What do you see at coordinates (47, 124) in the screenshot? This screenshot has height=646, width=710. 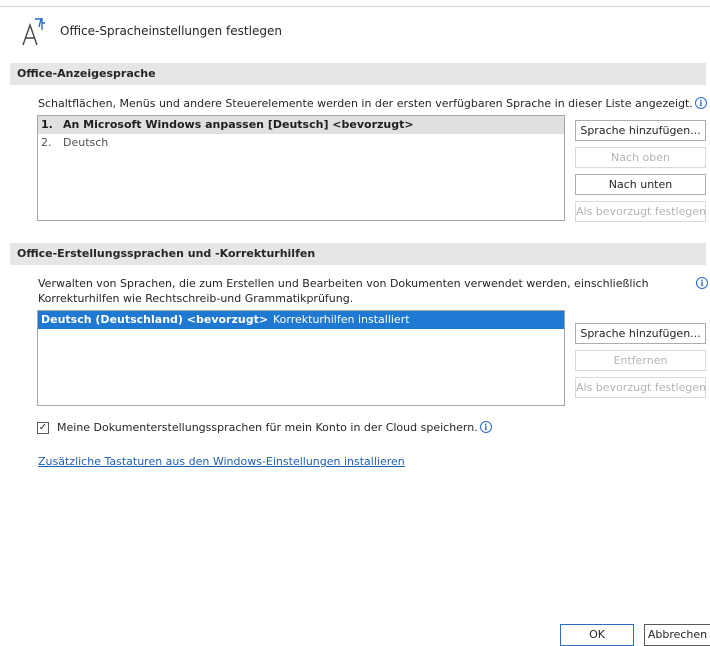 I see `list-item-number: 1.` at bounding box center [47, 124].